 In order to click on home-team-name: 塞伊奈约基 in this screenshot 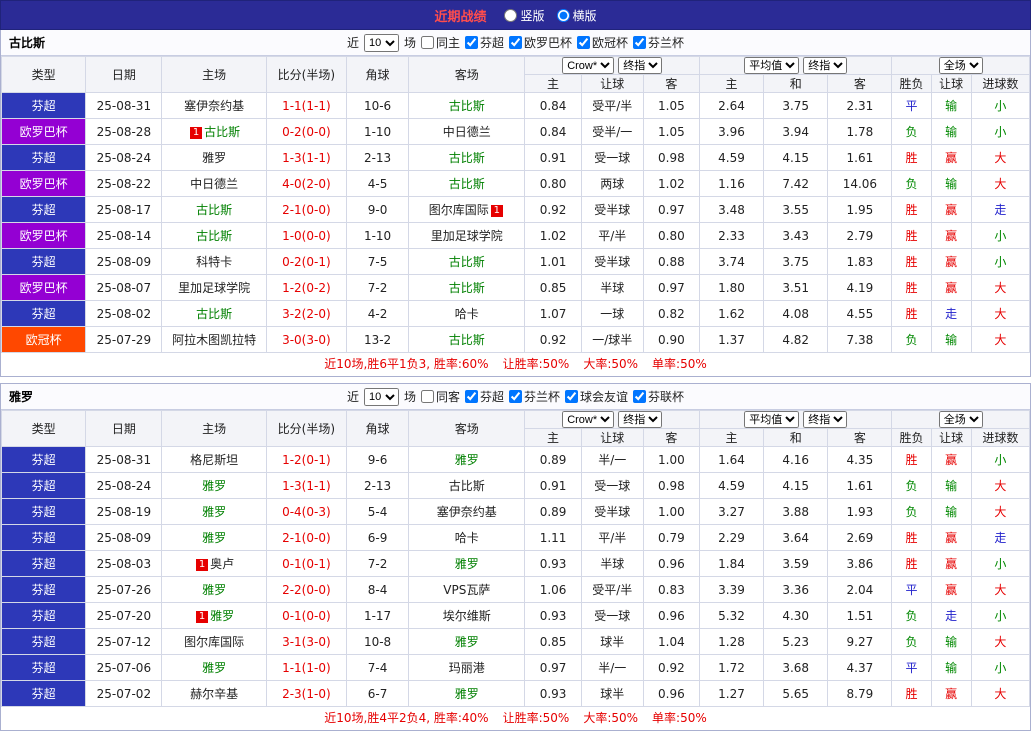, I will do `click(214, 106)`.